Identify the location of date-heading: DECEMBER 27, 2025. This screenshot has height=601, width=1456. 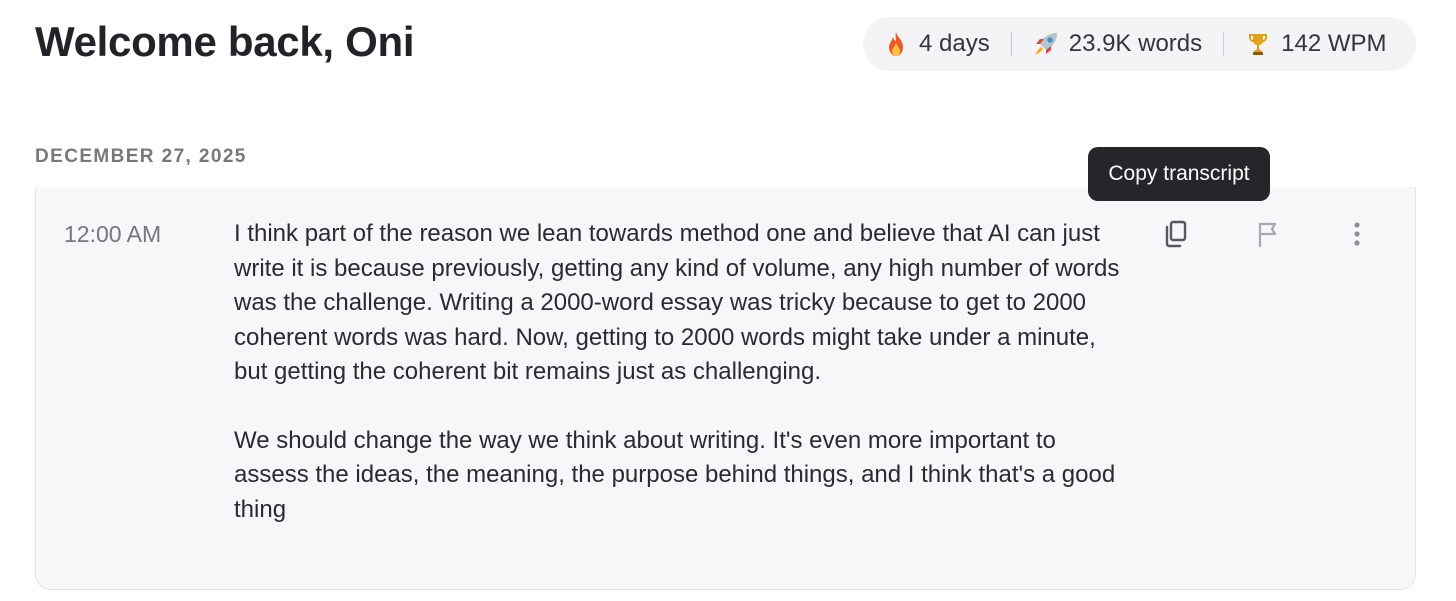
(141, 156).